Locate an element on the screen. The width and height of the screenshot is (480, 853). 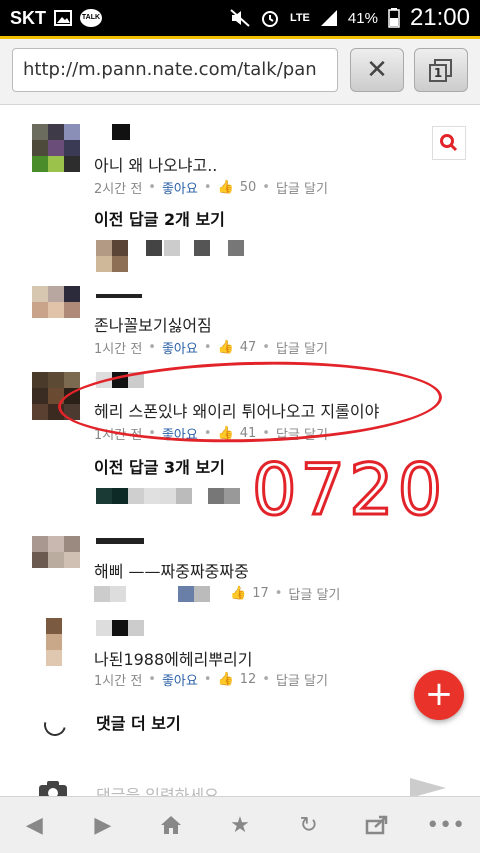
tab-count: 1 is located at coordinates (438, 73).